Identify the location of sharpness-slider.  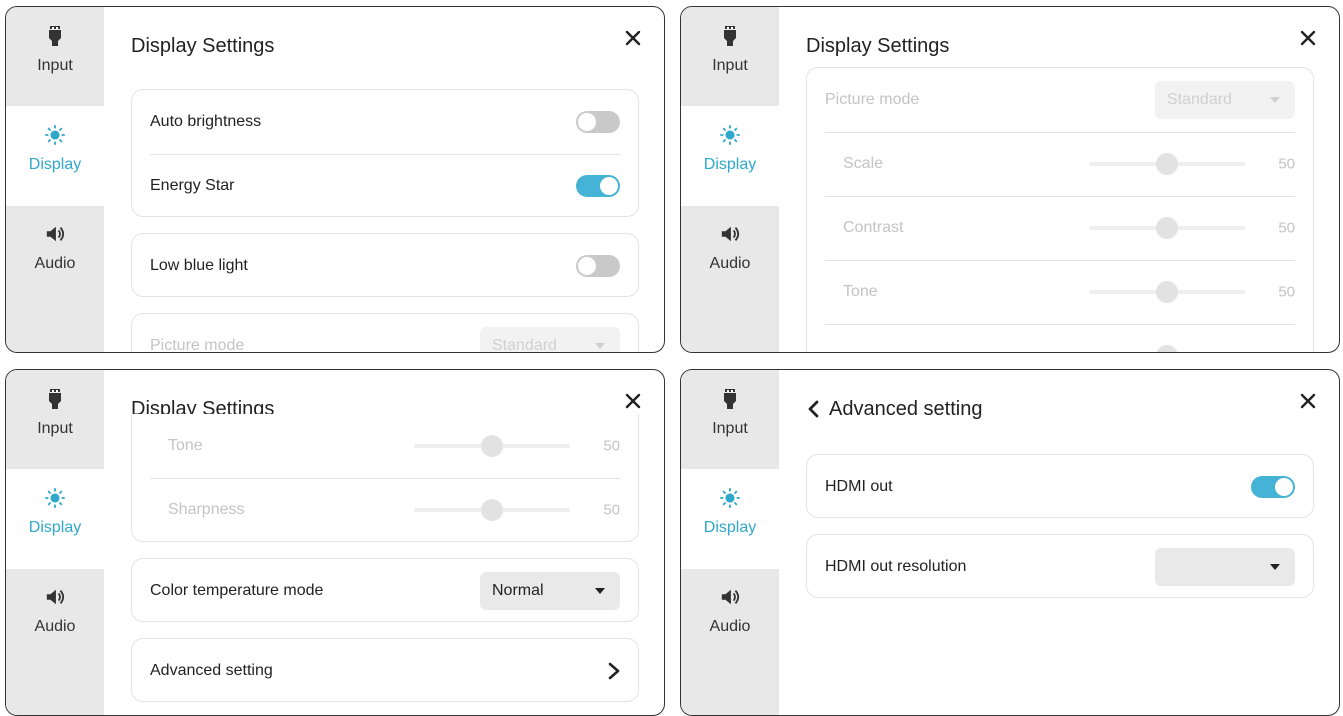
(492, 510).